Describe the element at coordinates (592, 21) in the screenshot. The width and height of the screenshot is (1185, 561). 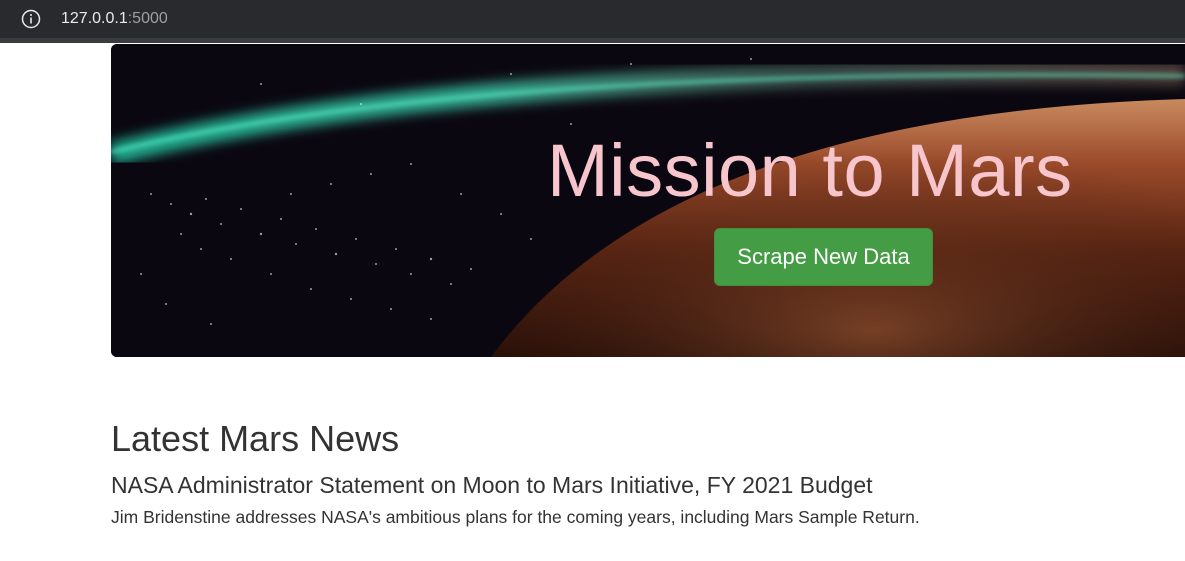
I see `browser-address-bar: 127.0.0.1:5000` at that location.